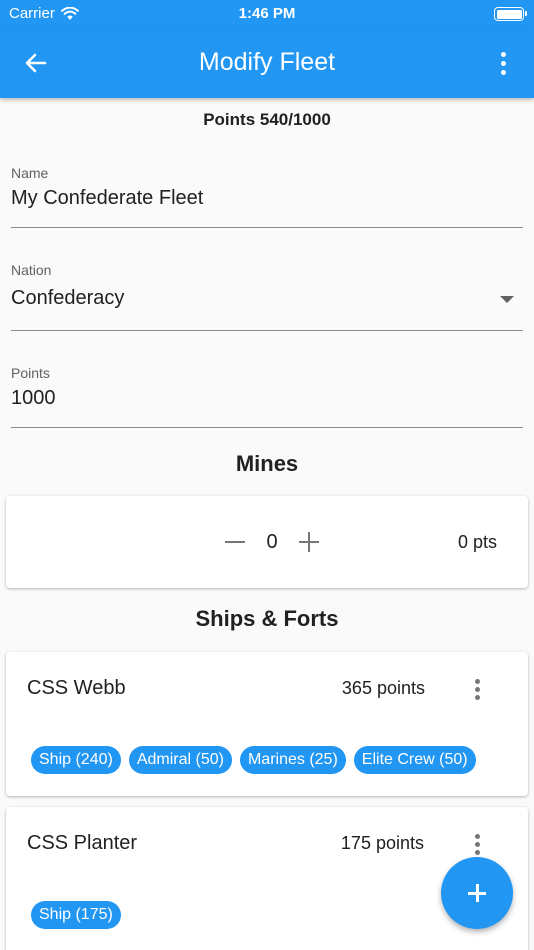  Describe the element at coordinates (30, 173) in the screenshot. I see `name-label: Name` at that location.